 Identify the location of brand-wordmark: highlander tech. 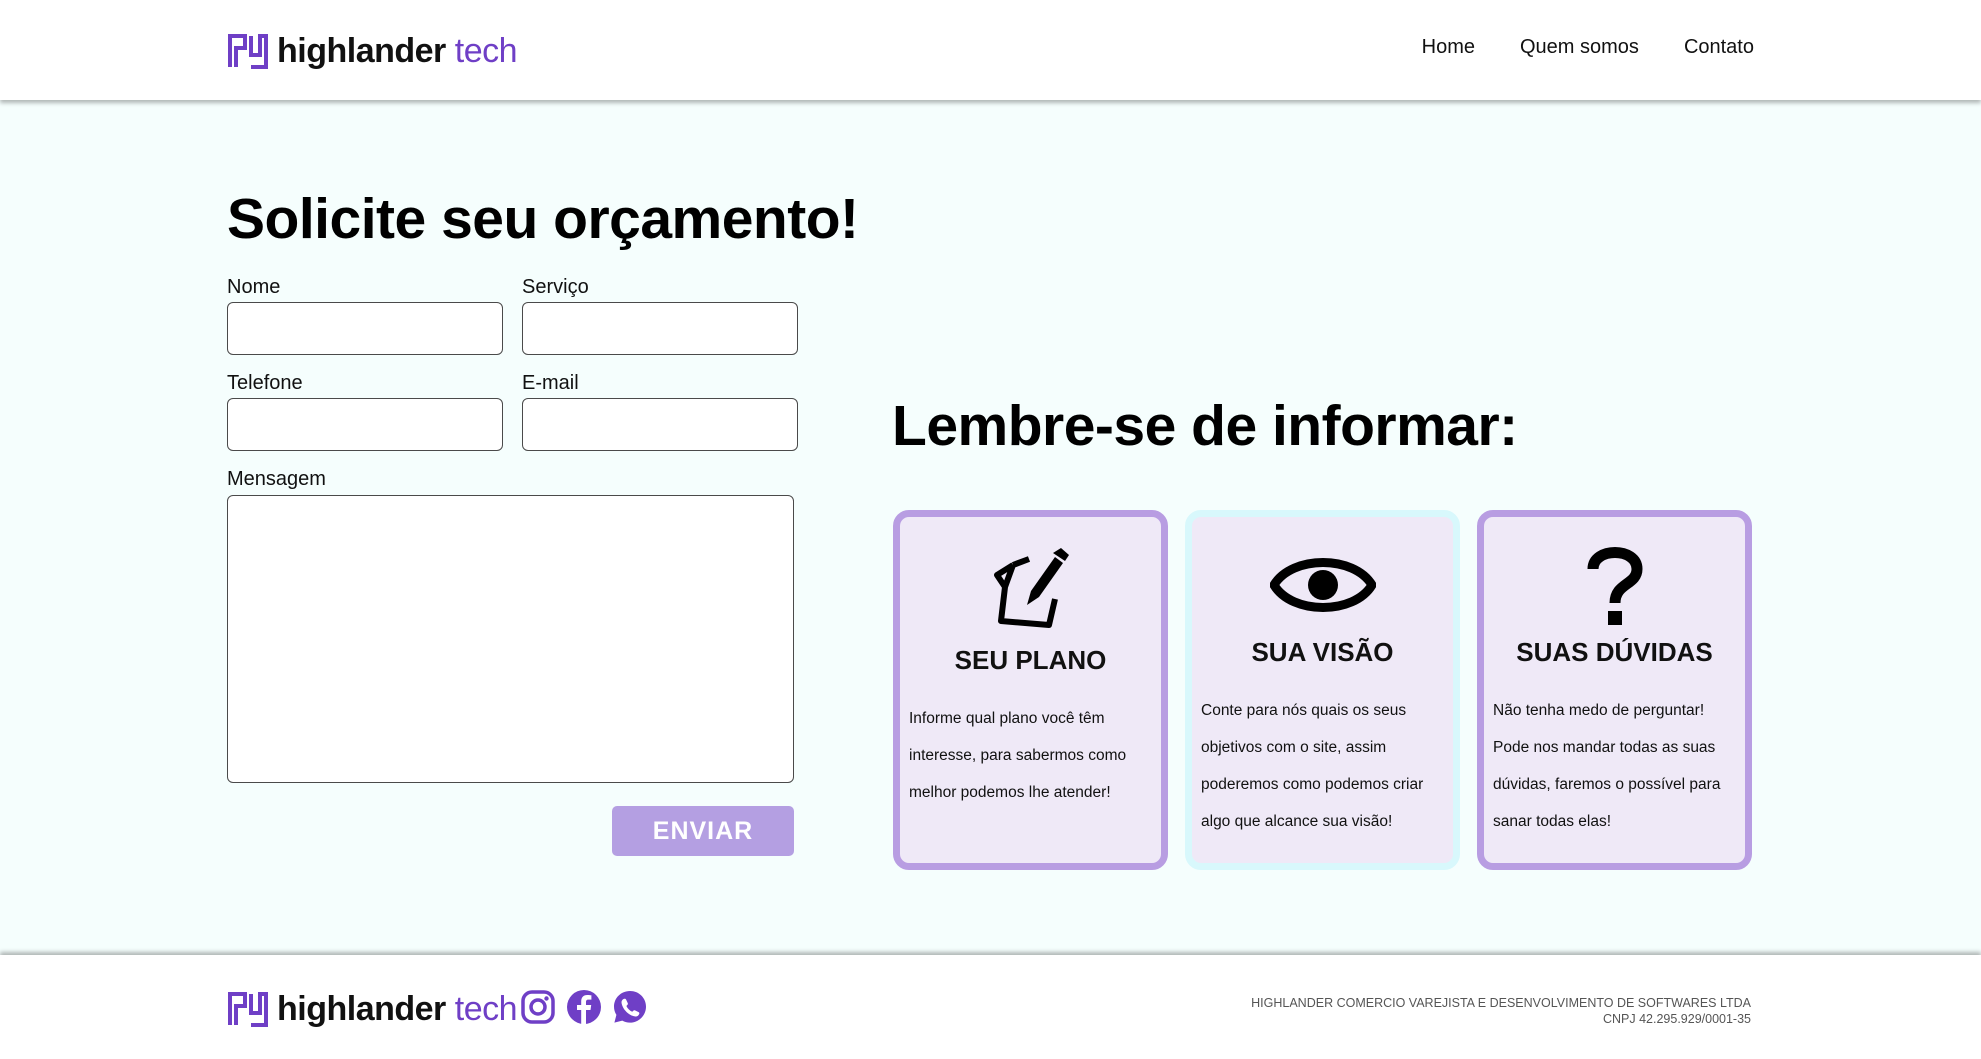
(397, 51).